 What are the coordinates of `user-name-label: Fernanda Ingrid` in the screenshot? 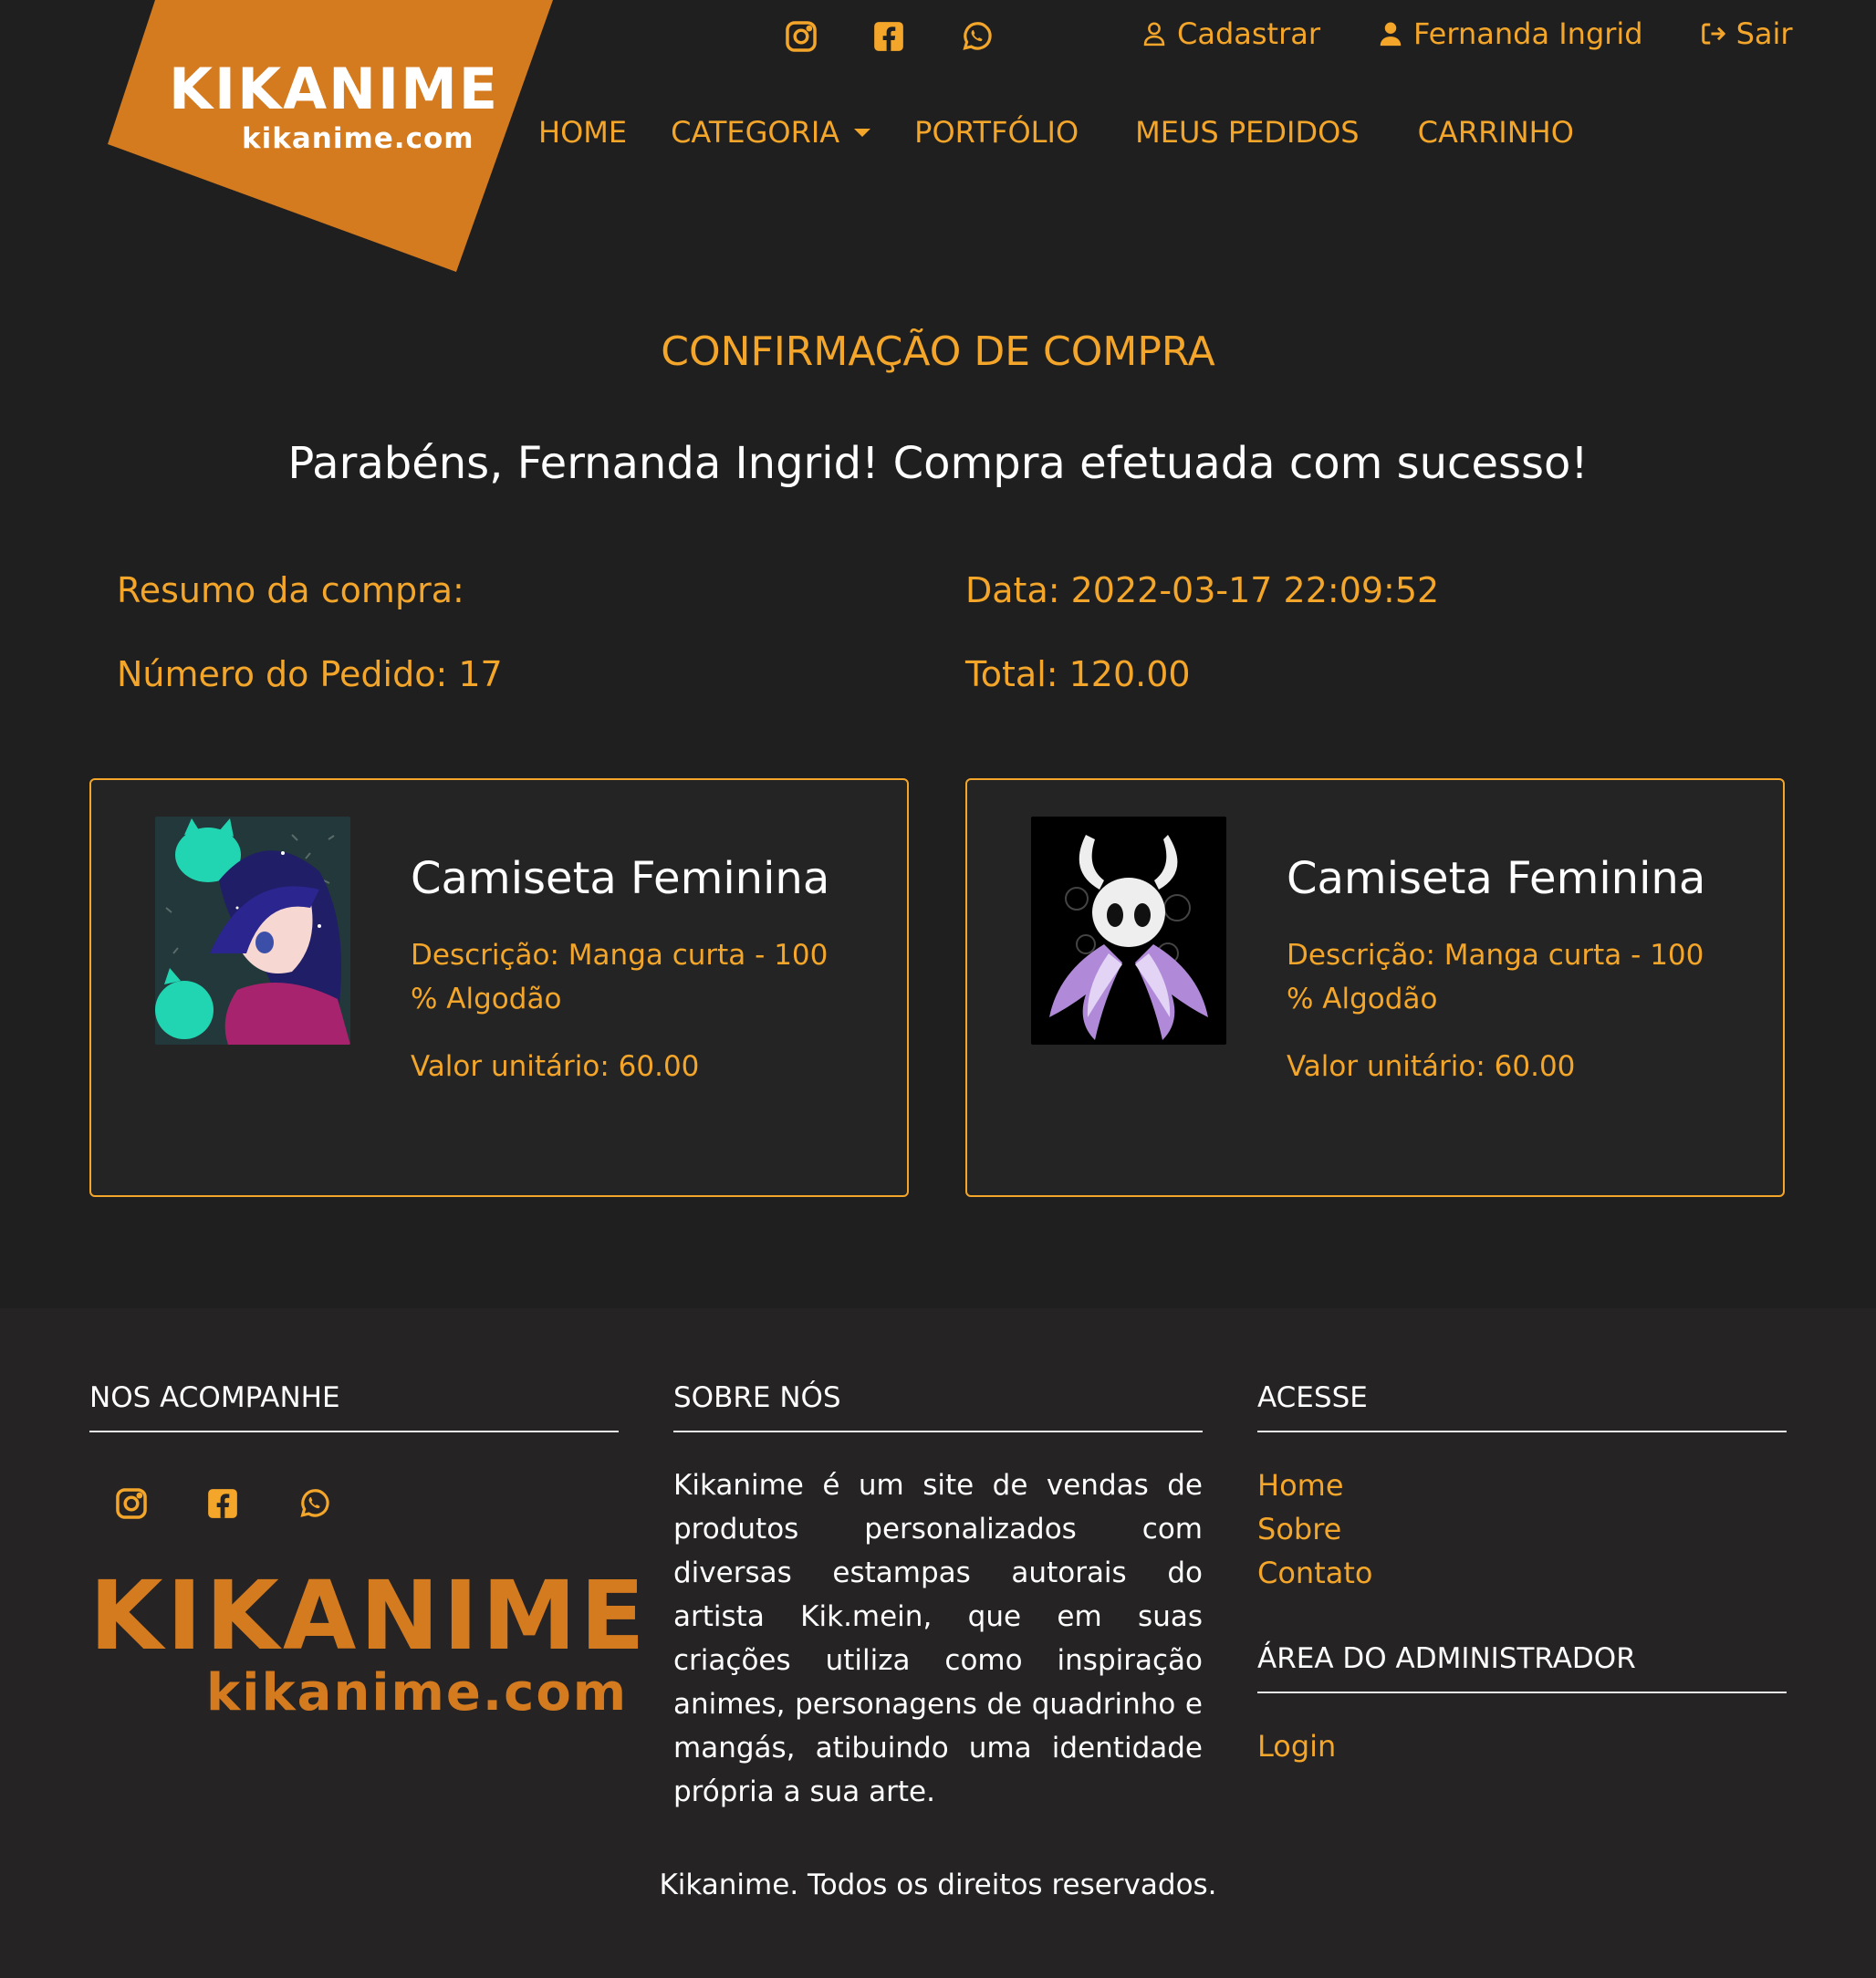 It's located at (1528, 33).